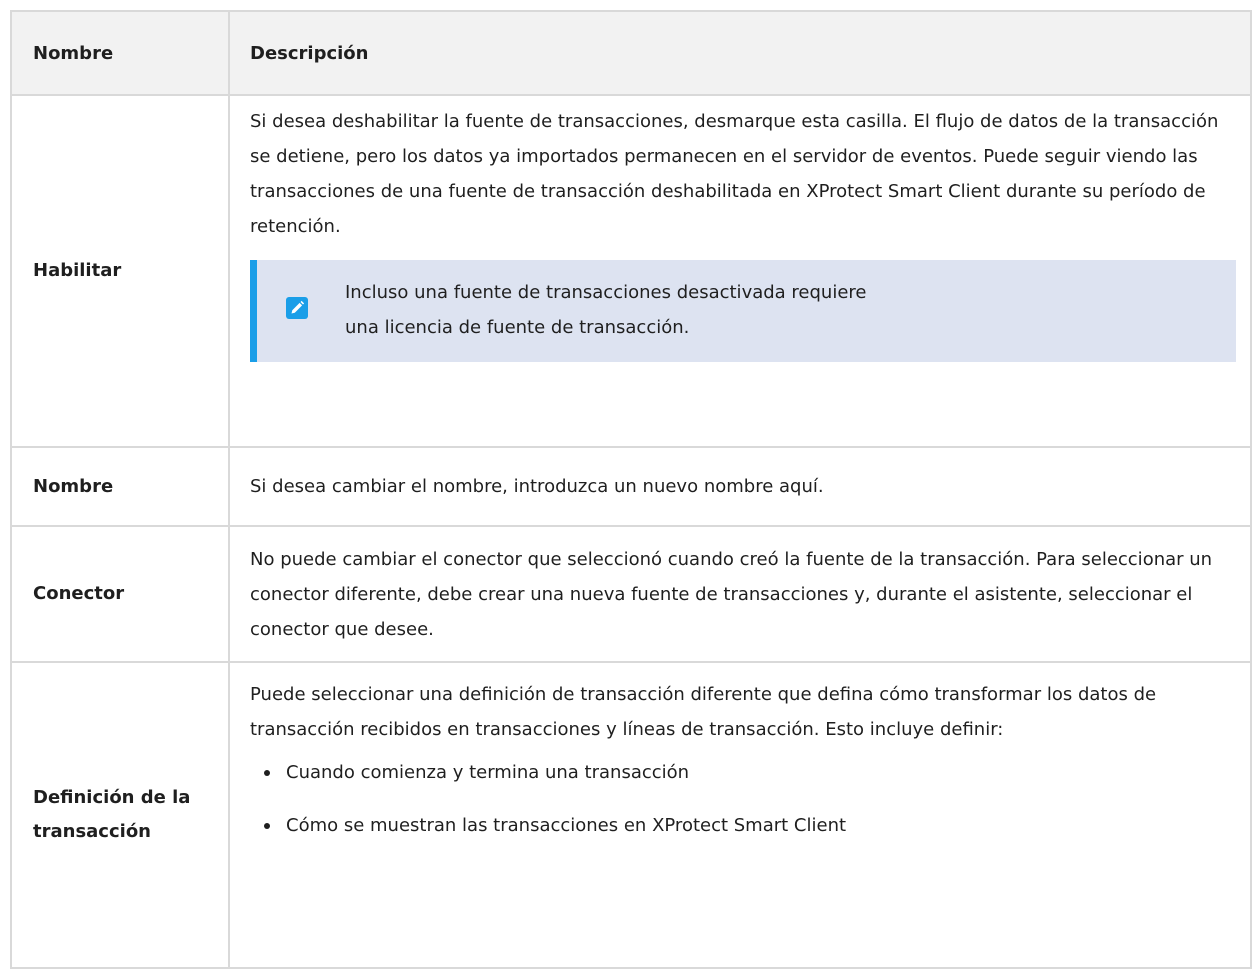  I want to click on row-name-definition: Definición de la transacción, so click(120, 815).